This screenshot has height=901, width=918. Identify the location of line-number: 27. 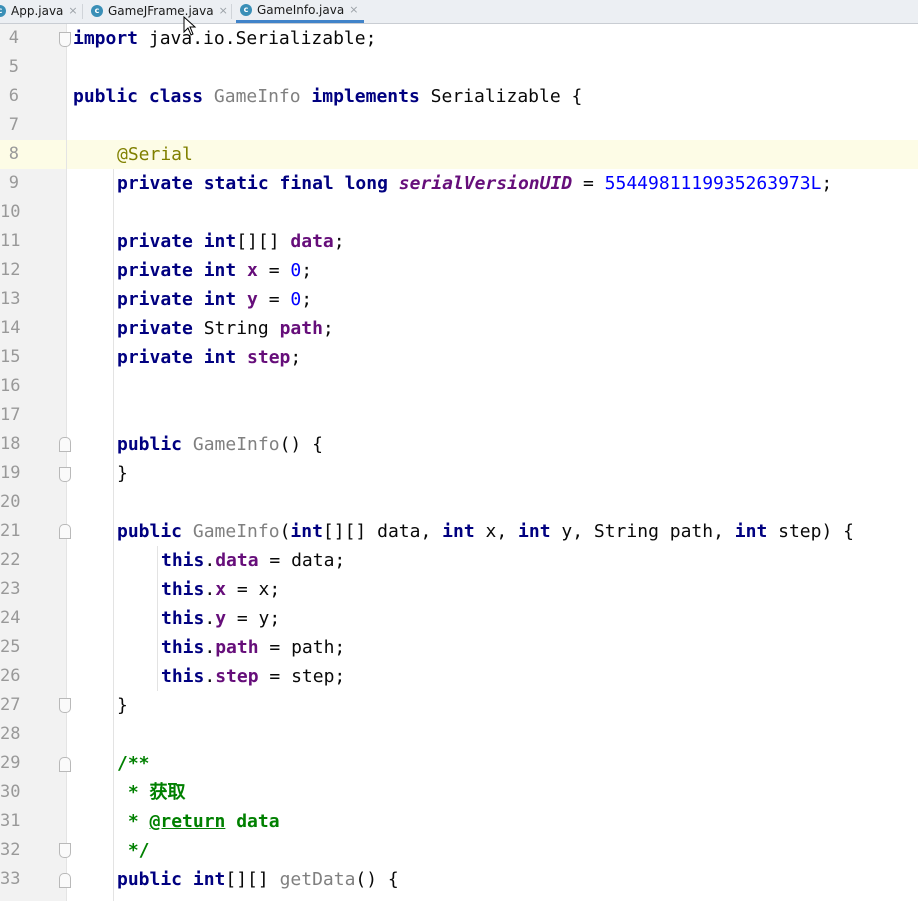
(10, 705).